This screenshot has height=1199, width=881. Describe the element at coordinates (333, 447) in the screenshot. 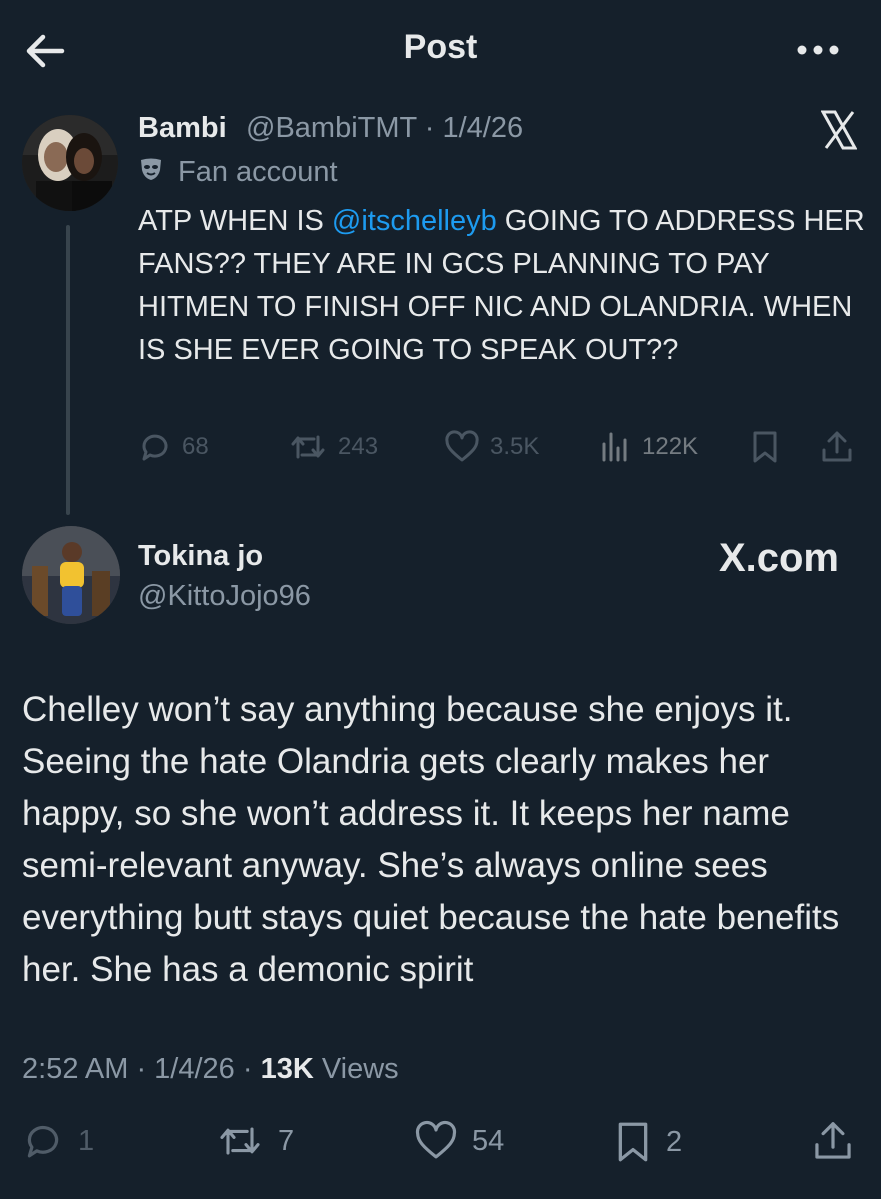

I see `quoted-repost-button: 243` at that location.